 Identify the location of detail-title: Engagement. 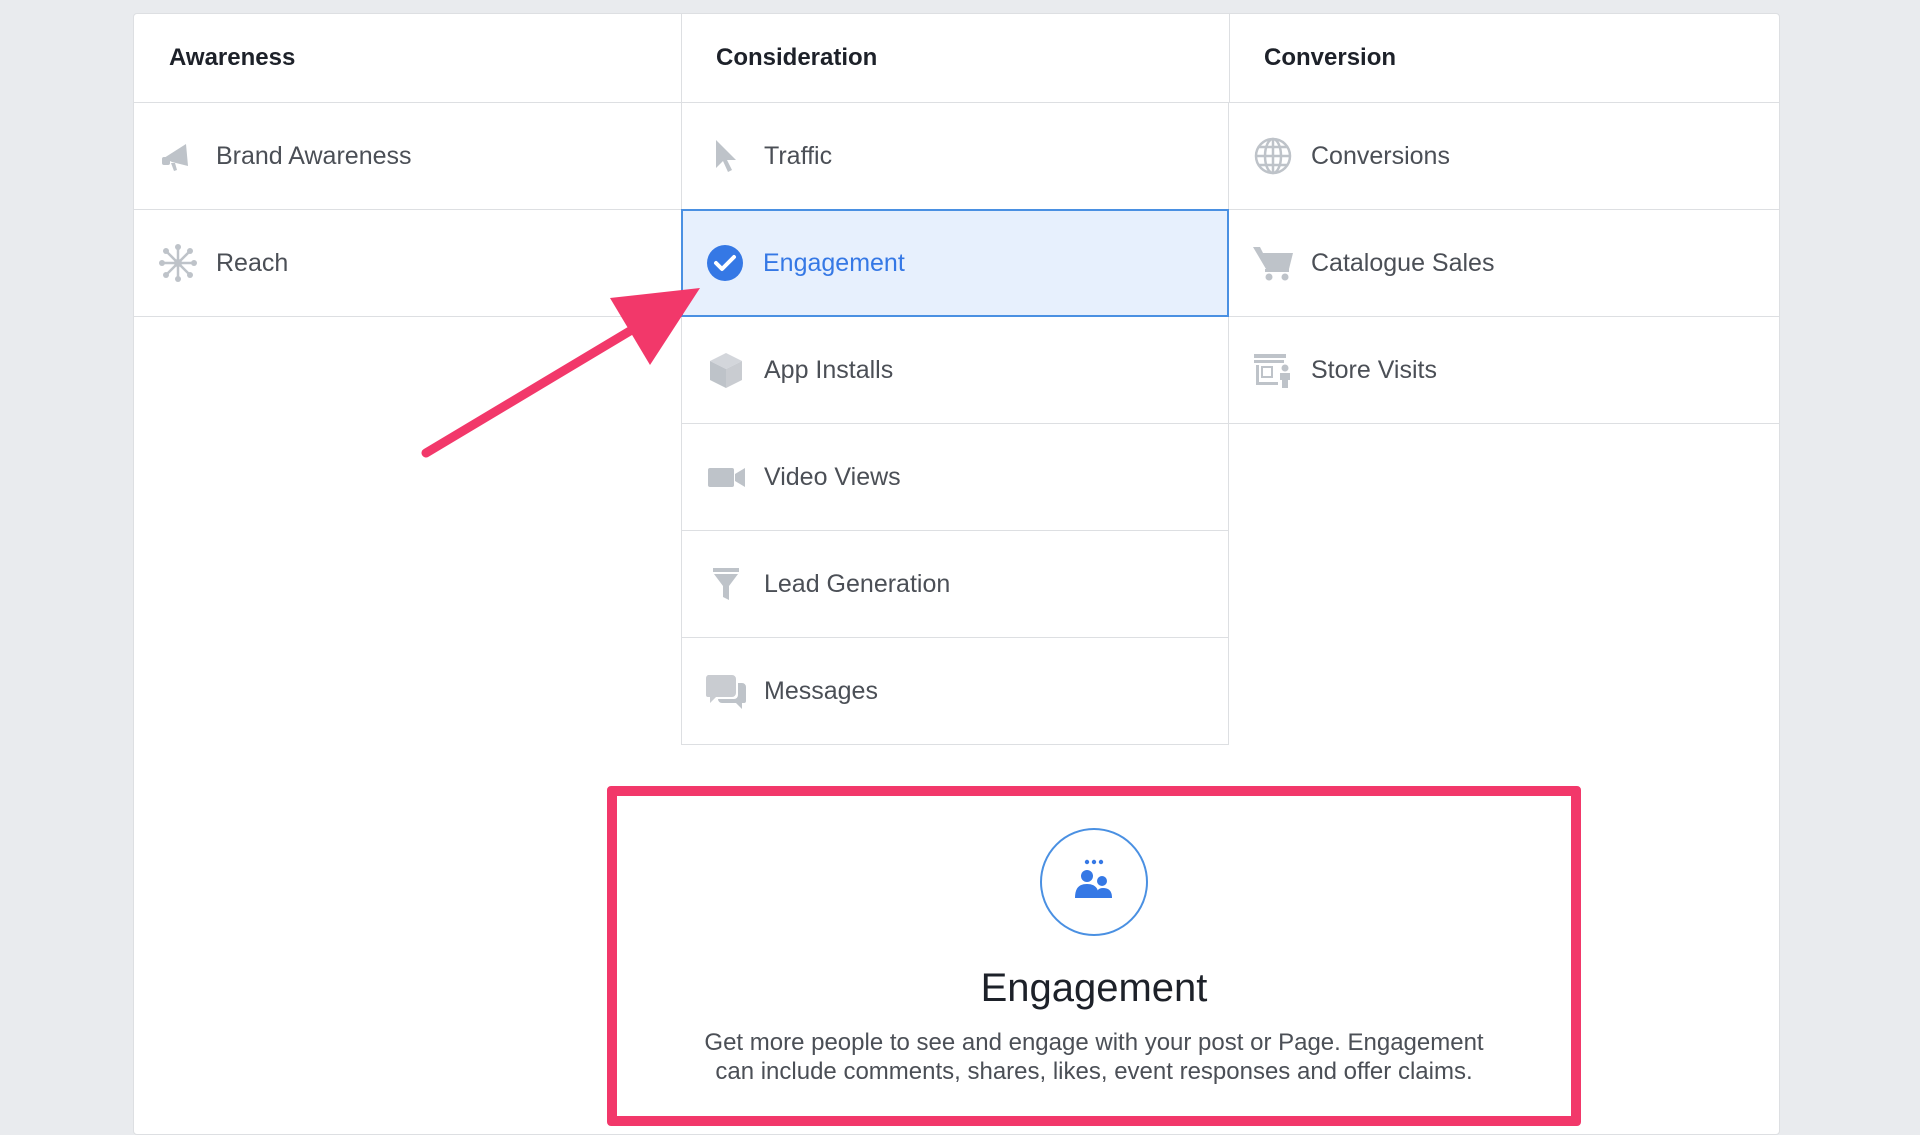
(1094, 988).